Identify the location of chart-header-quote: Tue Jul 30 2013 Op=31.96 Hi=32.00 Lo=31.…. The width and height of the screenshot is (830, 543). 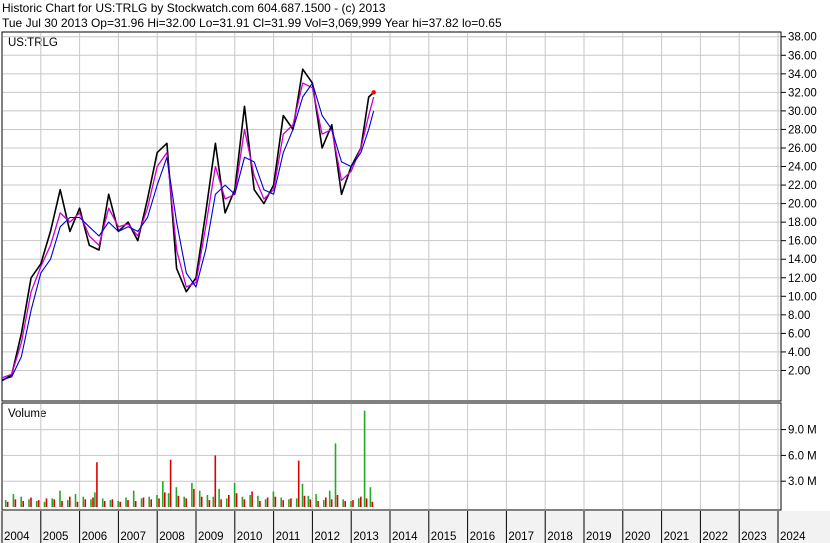
(252, 23).